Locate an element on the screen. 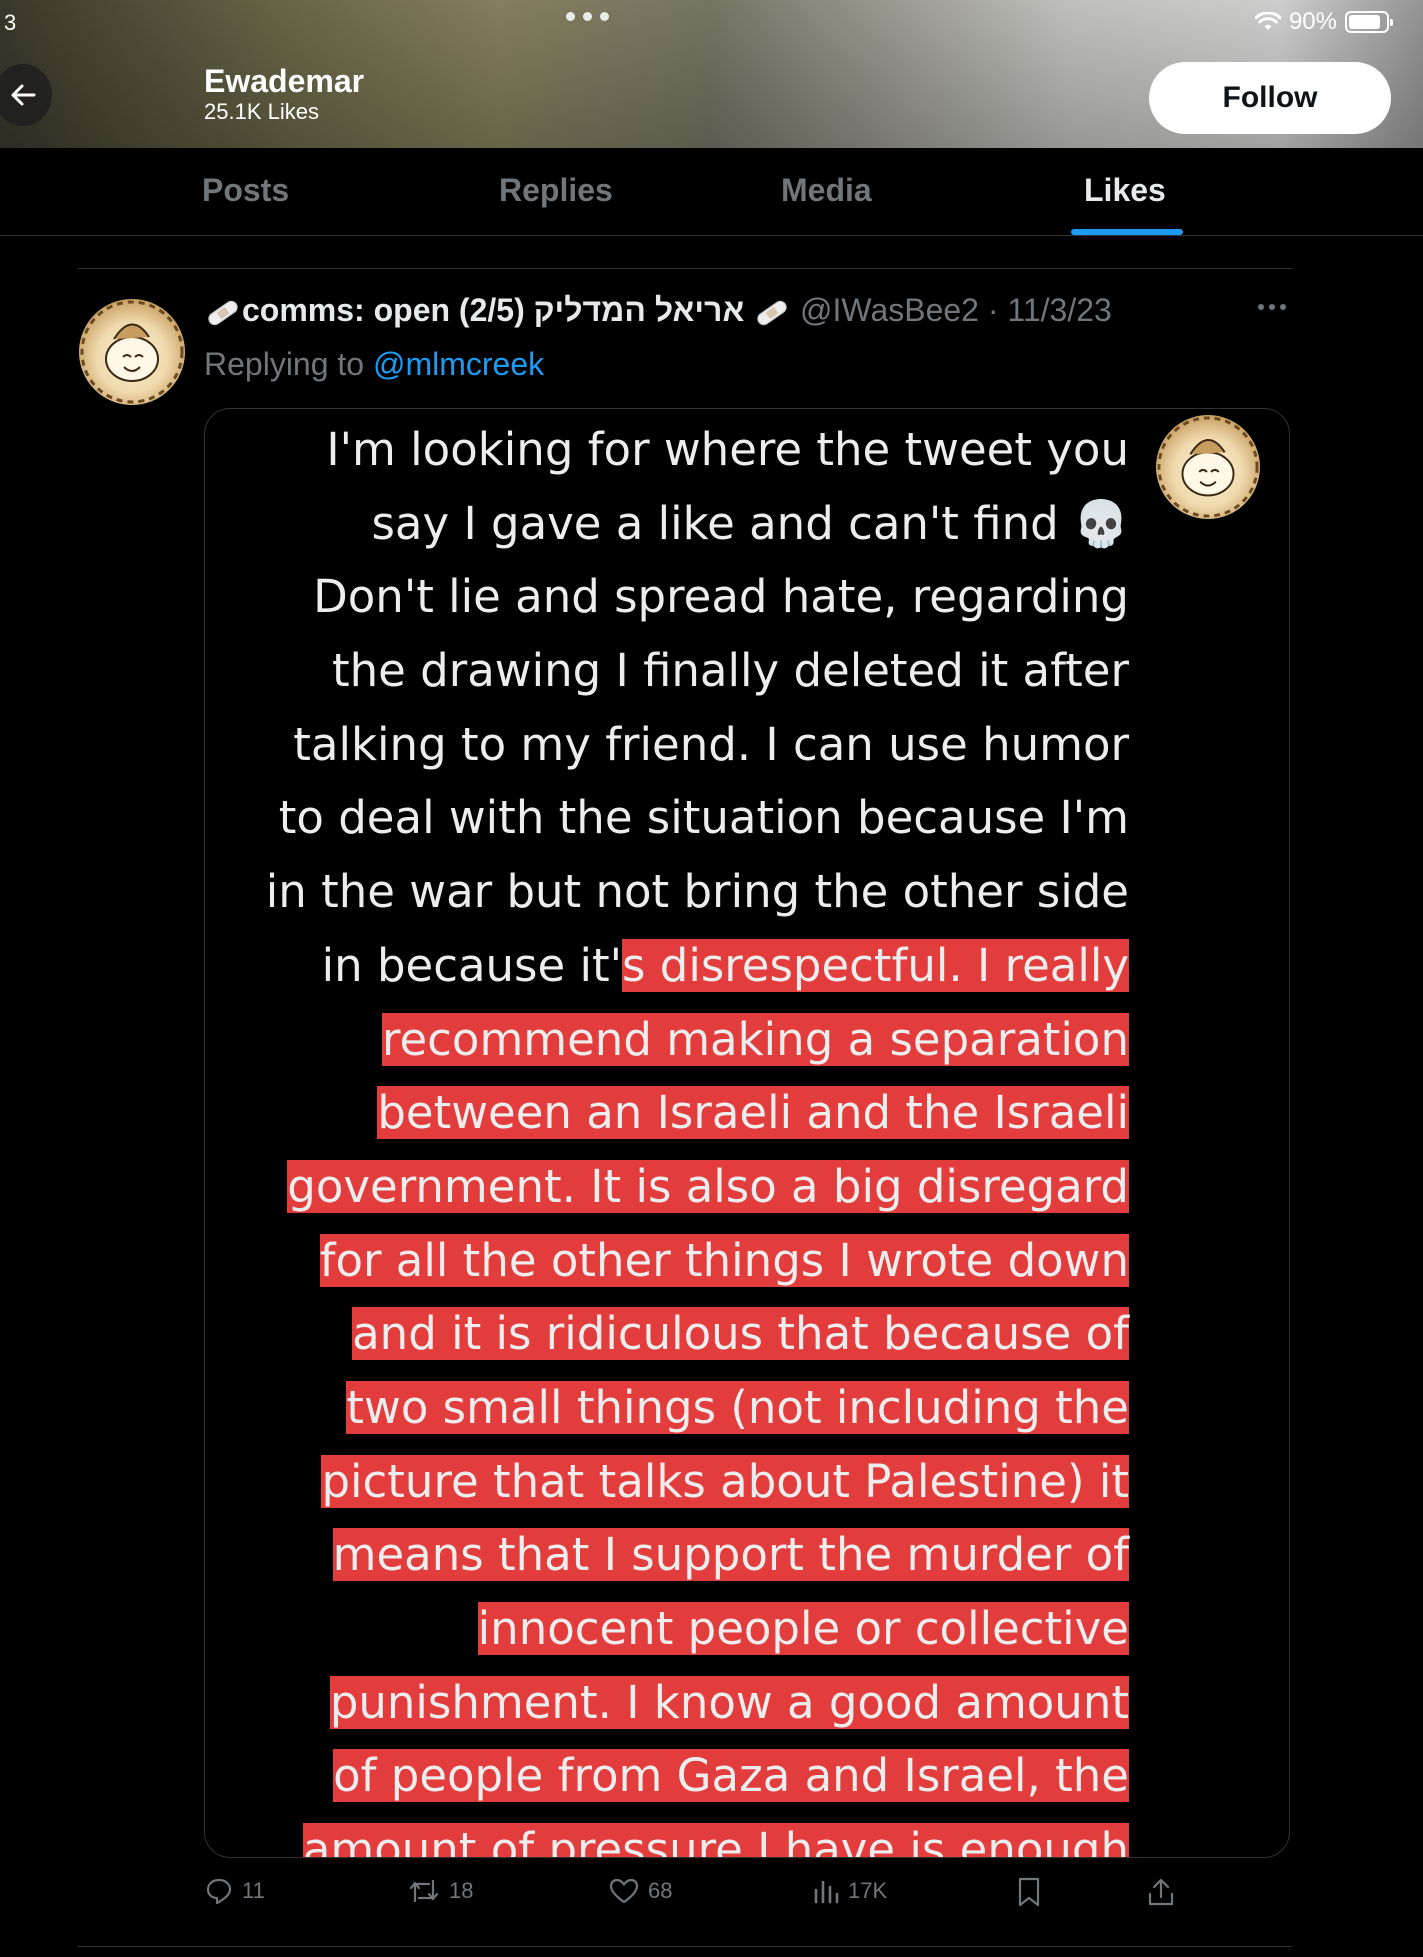  replying-to: Replying to @mlmcreek is located at coordinates (374, 364).